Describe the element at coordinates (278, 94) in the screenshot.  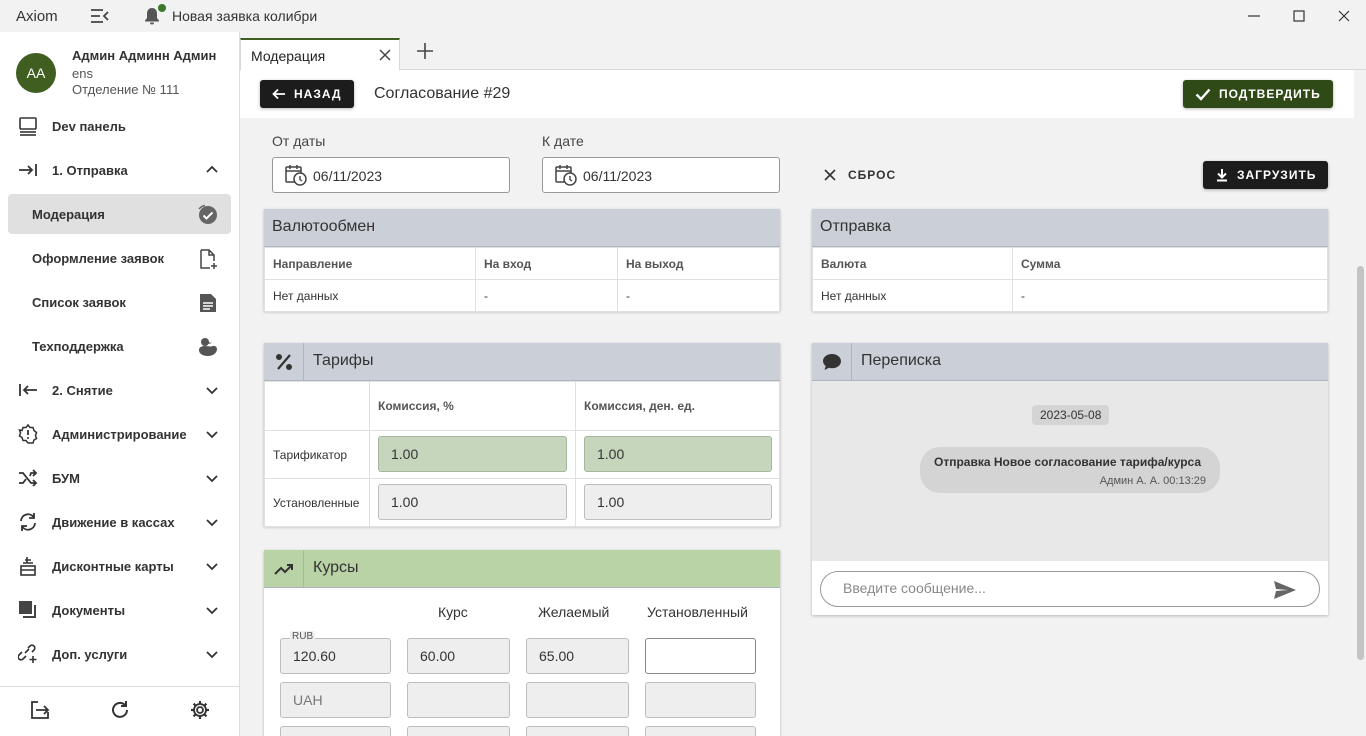
I see `arrow-left-icon` at that location.